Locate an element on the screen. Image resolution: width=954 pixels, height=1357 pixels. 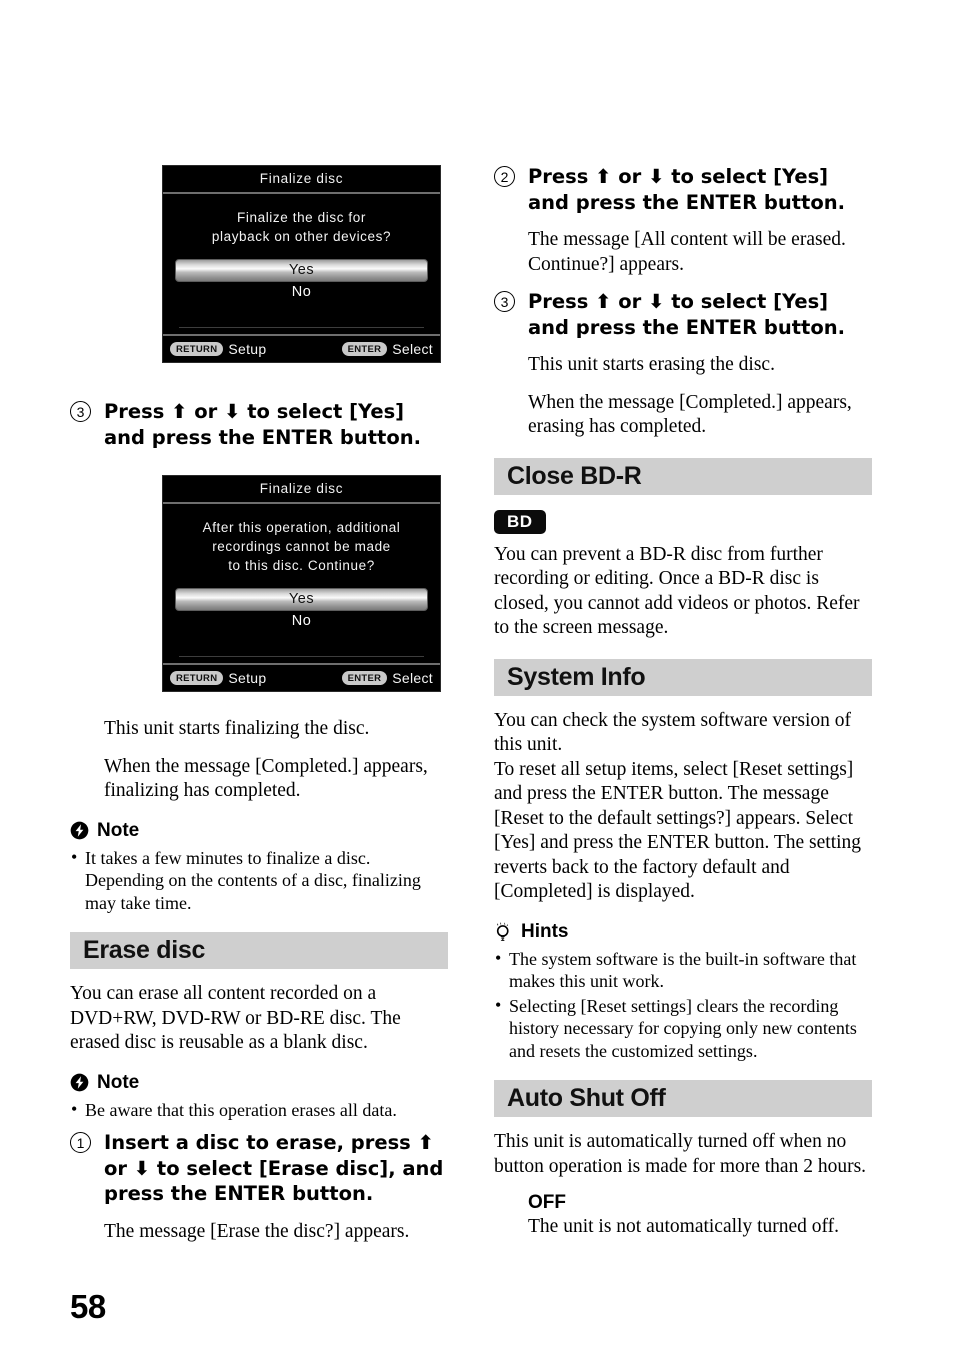
dialog-message-line: recordings cannot be made is located at coordinates (301, 546).